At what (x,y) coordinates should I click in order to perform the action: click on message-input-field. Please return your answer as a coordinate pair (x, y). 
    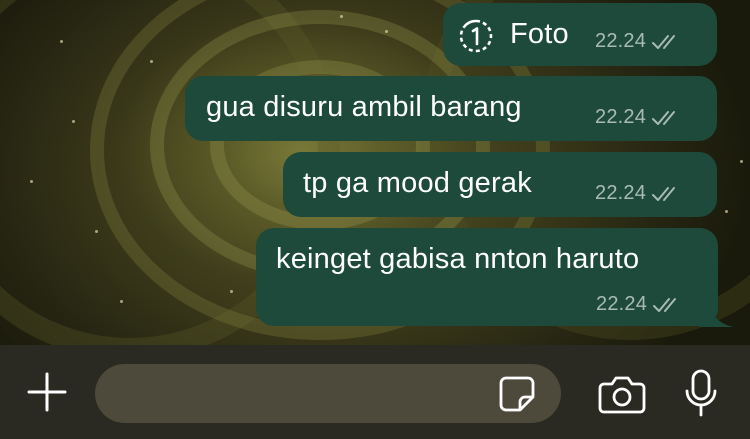
    Looking at the image, I should click on (328, 393).